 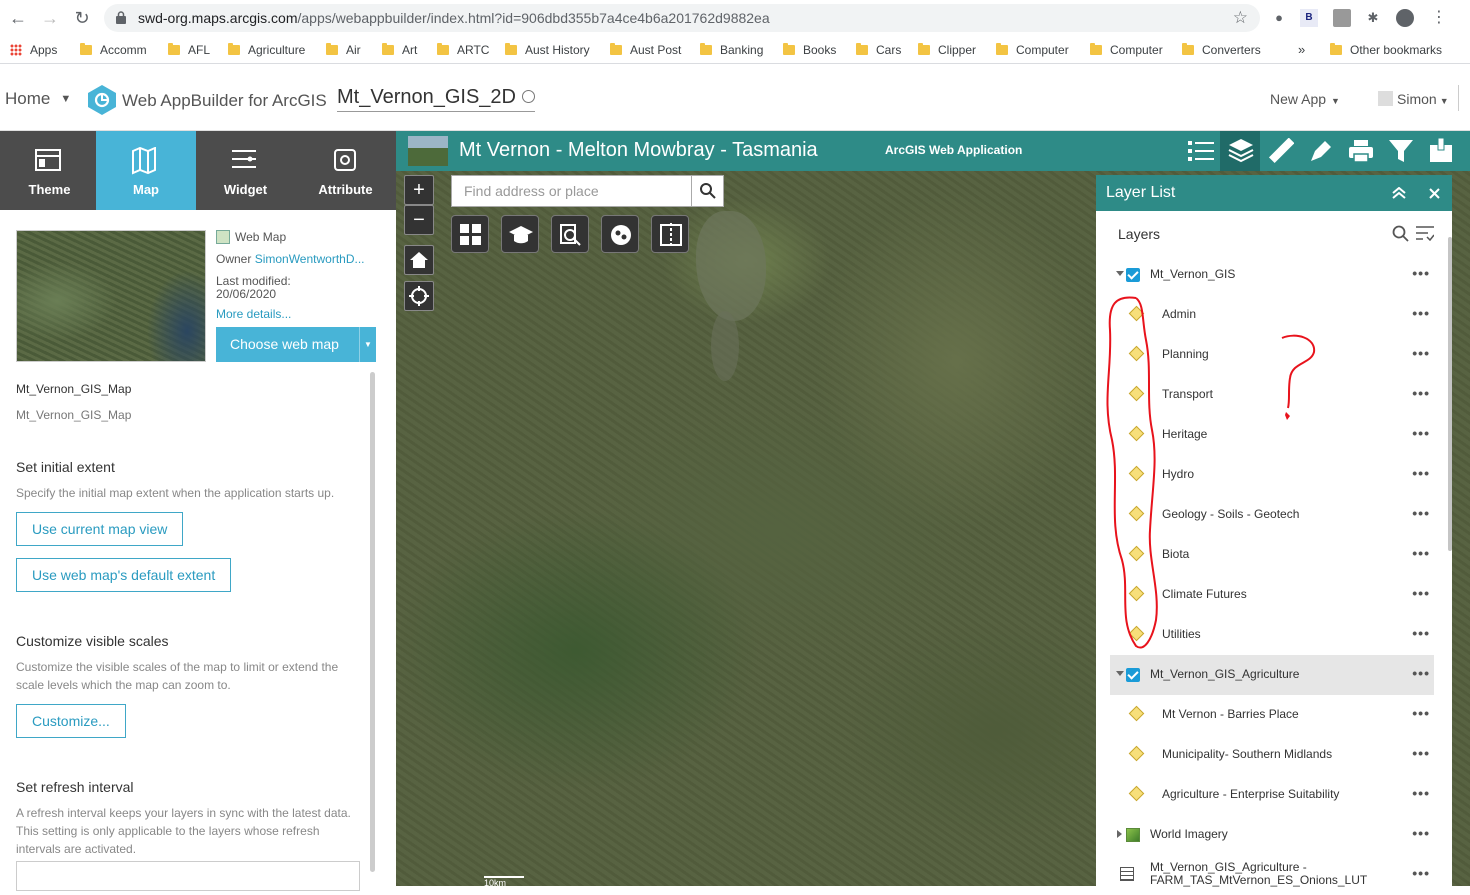 I want to click on bookmark-folder: Aust History, so click(x=547, y=50).